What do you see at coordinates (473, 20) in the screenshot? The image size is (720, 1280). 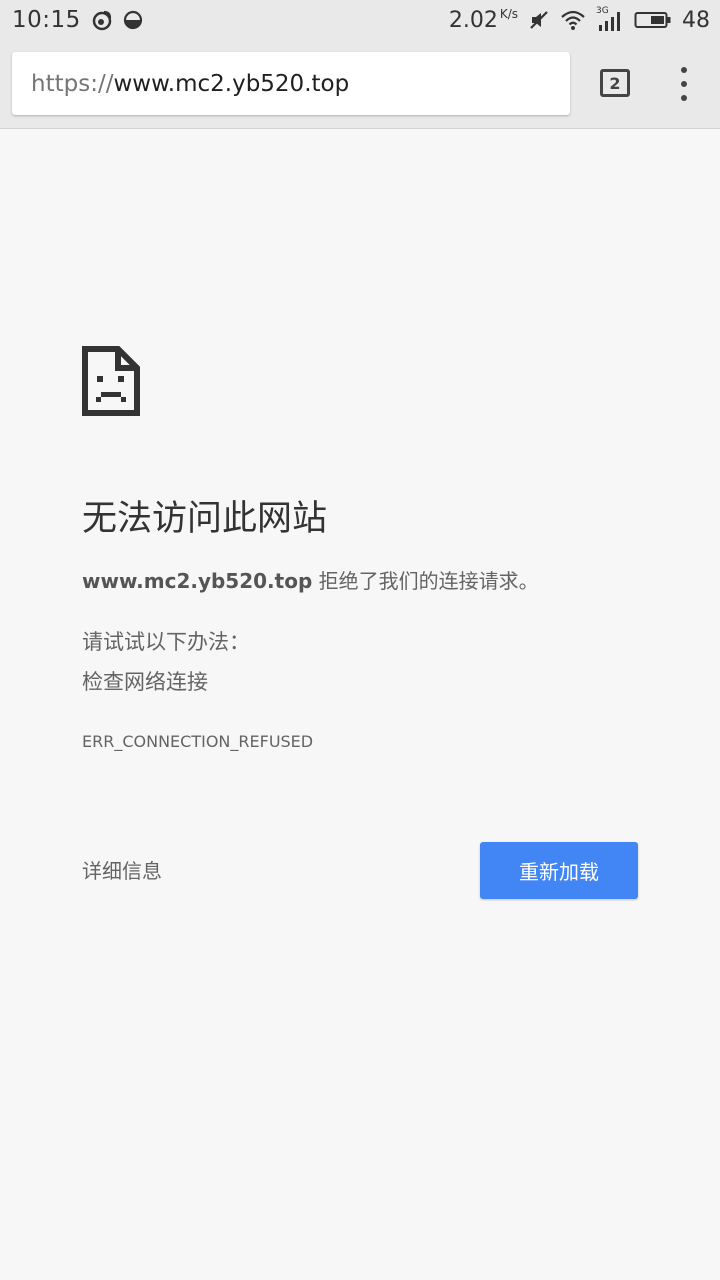 I see `net-speed-value: 2.02` at bounding box center [473, 20].